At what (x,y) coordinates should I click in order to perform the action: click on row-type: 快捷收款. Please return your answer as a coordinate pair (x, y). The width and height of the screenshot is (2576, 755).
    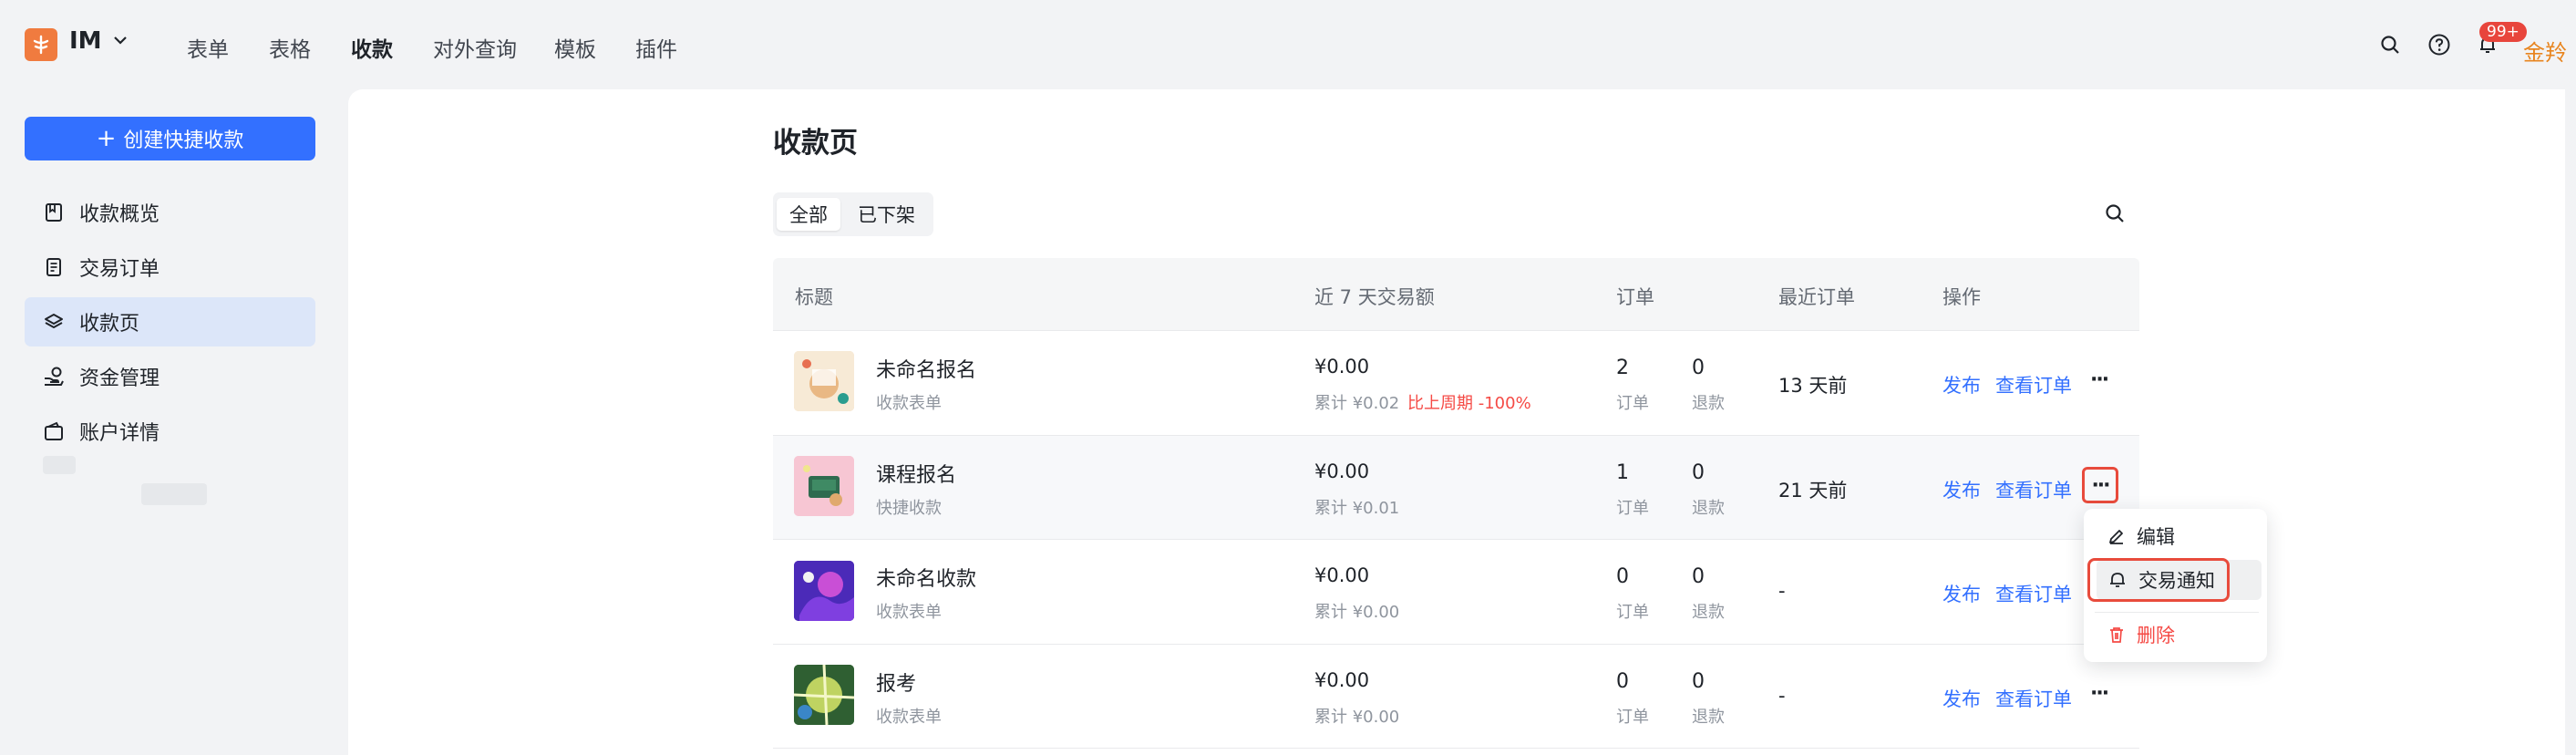
    Looking at the image, I should click on (909, 508).